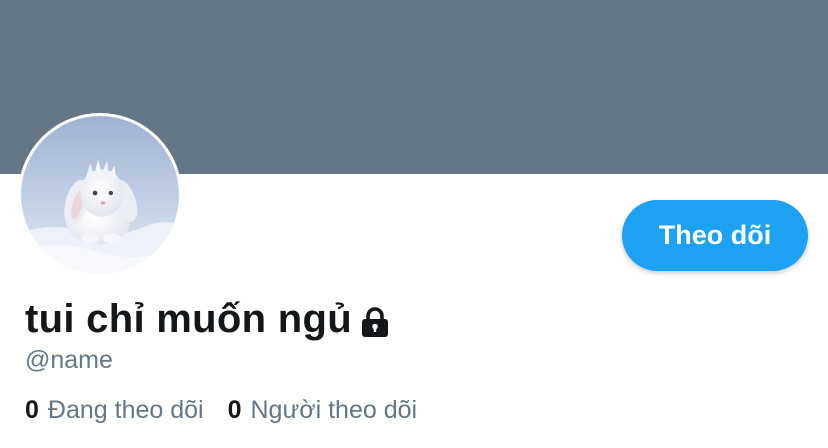 This screenshot has height=448, width=828. I want to click on followers-count: 0, so click(234, 410).